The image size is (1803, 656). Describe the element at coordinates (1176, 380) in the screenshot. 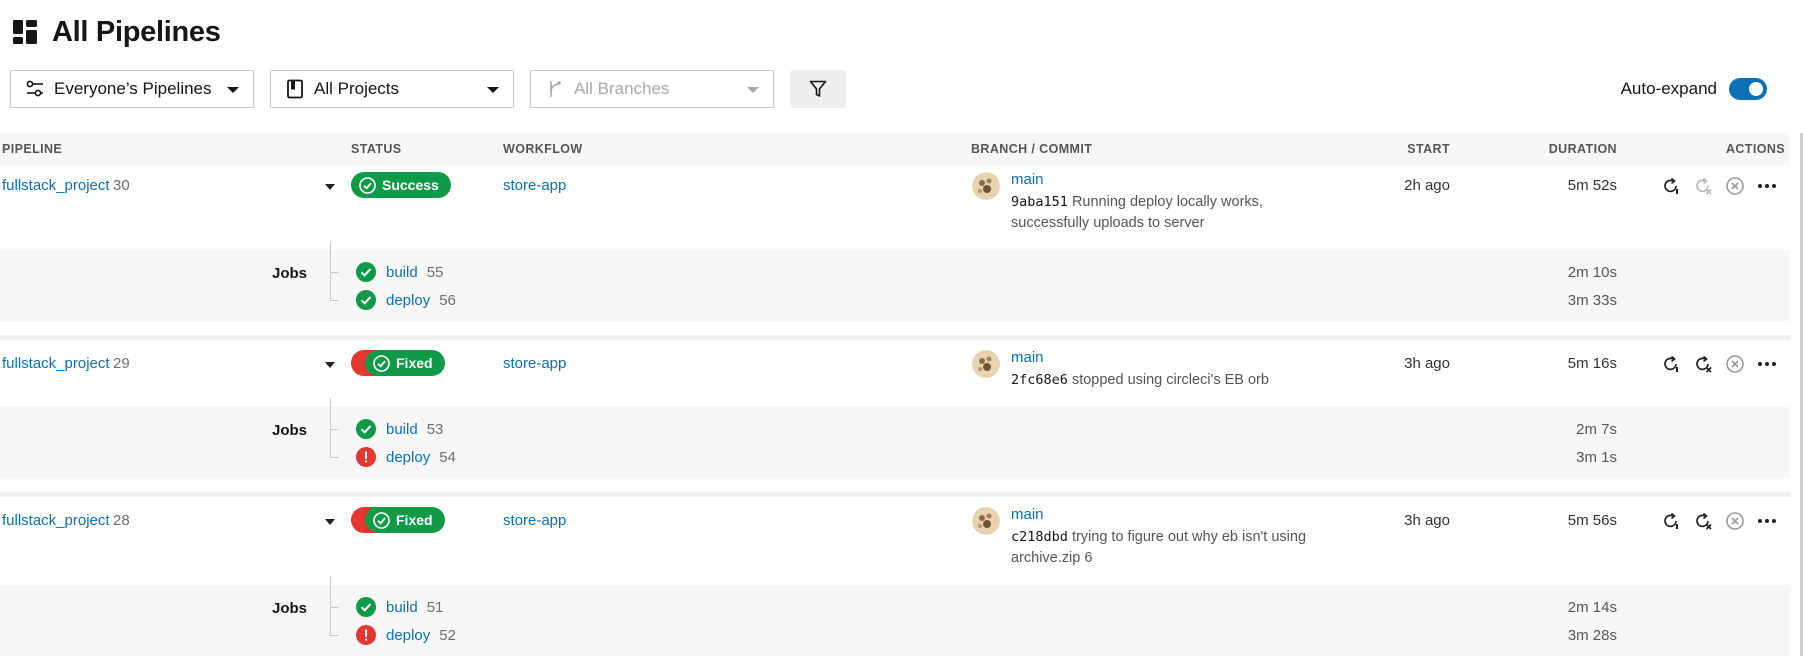

I see `commit-info: 2fc68e6 stopped using circleci's EB orb` at that location.